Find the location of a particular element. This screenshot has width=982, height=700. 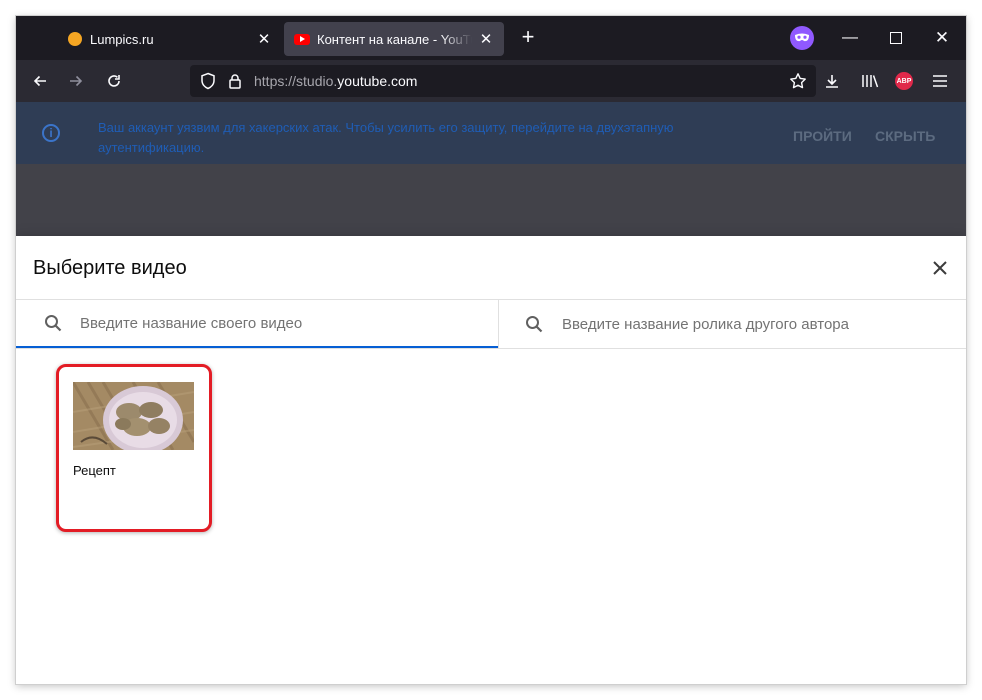

video-title: Рецепт is located at coordinates (94, 470).